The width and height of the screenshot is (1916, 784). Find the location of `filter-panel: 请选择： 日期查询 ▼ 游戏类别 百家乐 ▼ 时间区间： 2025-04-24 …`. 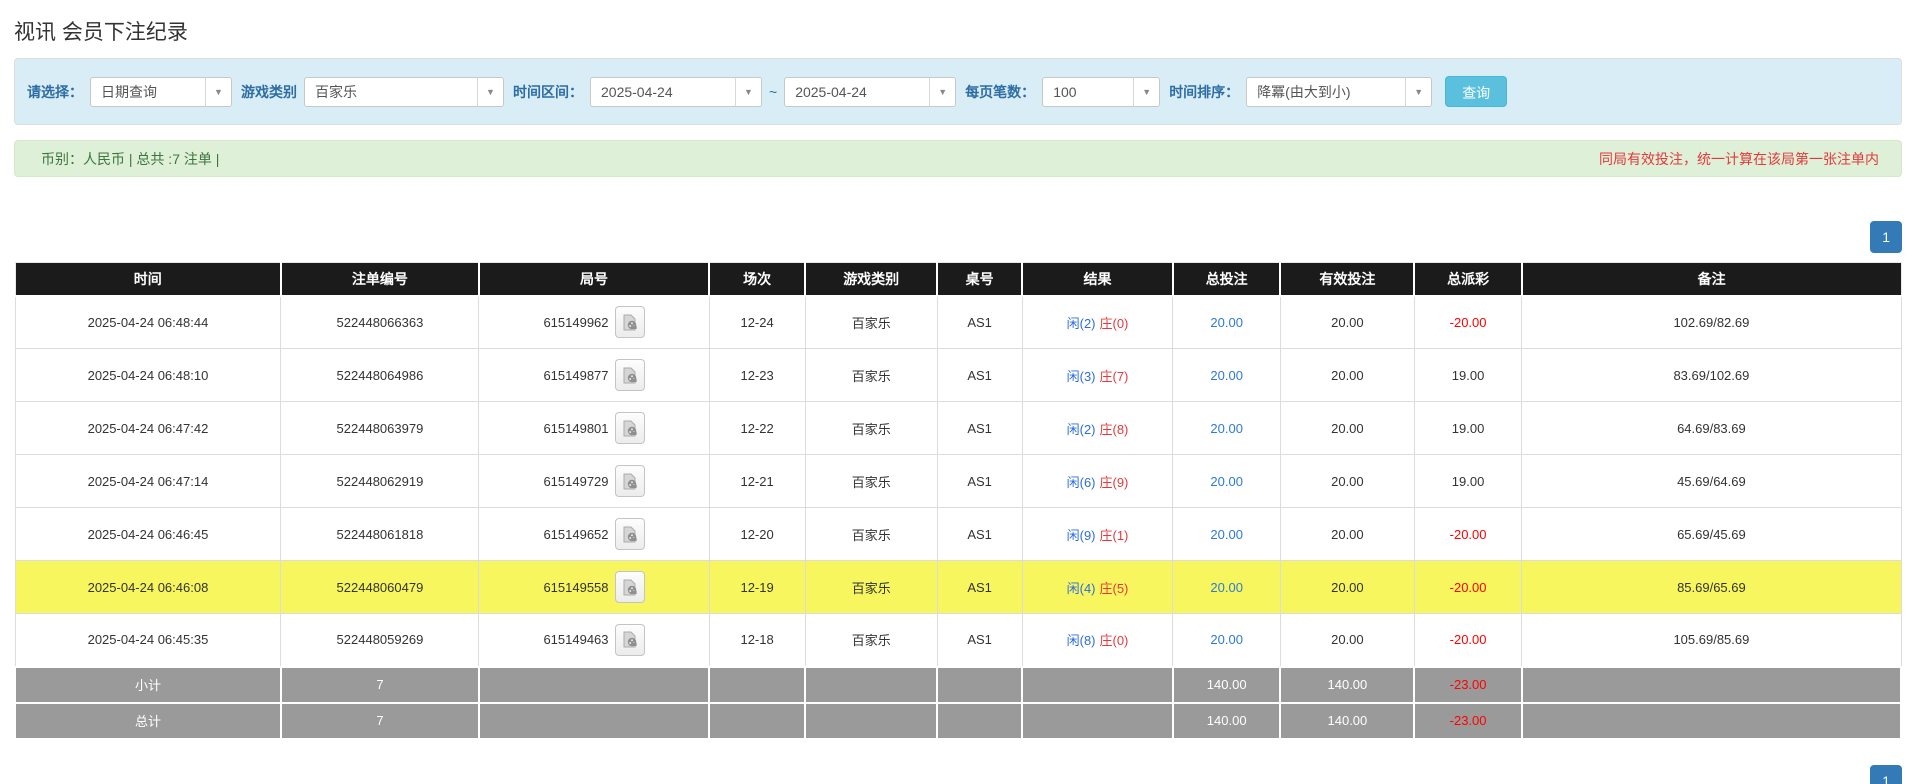

filter-panel: 请选择： 日期查询 ▼ 游戏类别 百家乐 ▼ 时间区间： 2025-04-24 … is located at coordinates (958, 91).